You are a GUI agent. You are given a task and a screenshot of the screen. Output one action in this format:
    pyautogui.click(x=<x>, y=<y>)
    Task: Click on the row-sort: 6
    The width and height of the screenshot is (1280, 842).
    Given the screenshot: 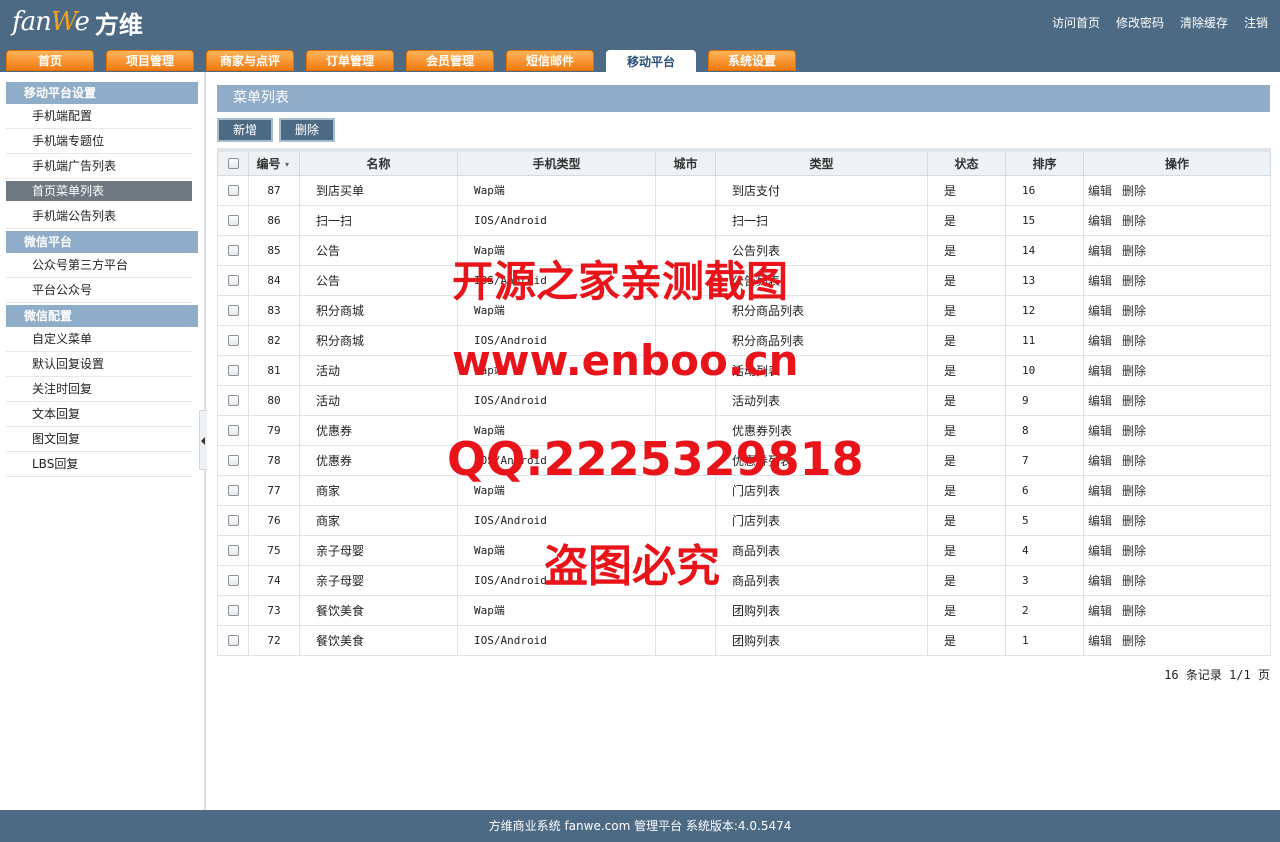 What is the action you would take?
    pyautogui.click(x=1044, y=490)
    